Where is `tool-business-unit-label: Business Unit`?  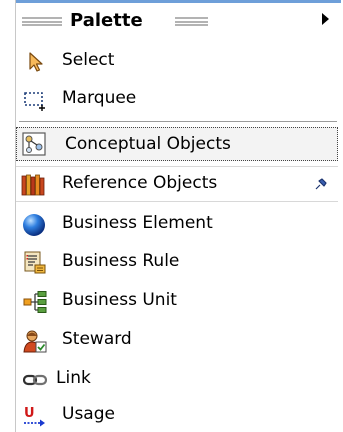 tool-business-unit-label: Business Unit is located at coordinates (119, 300).